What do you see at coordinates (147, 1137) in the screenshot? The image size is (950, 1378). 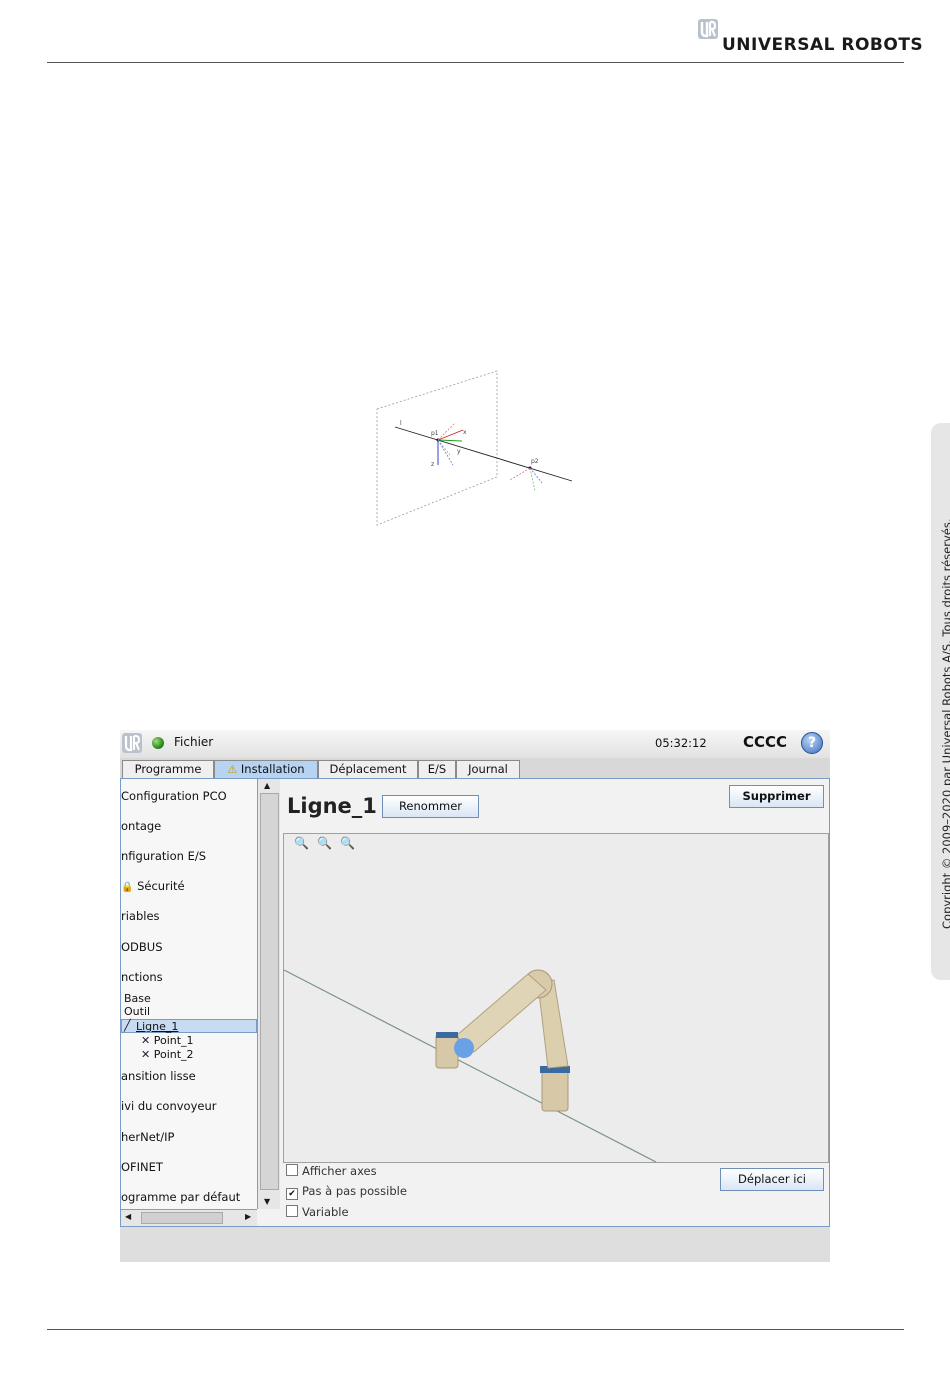 I see `nav-item-ethernet-ip: herNet/IP` at bounding box center [147, 1137].